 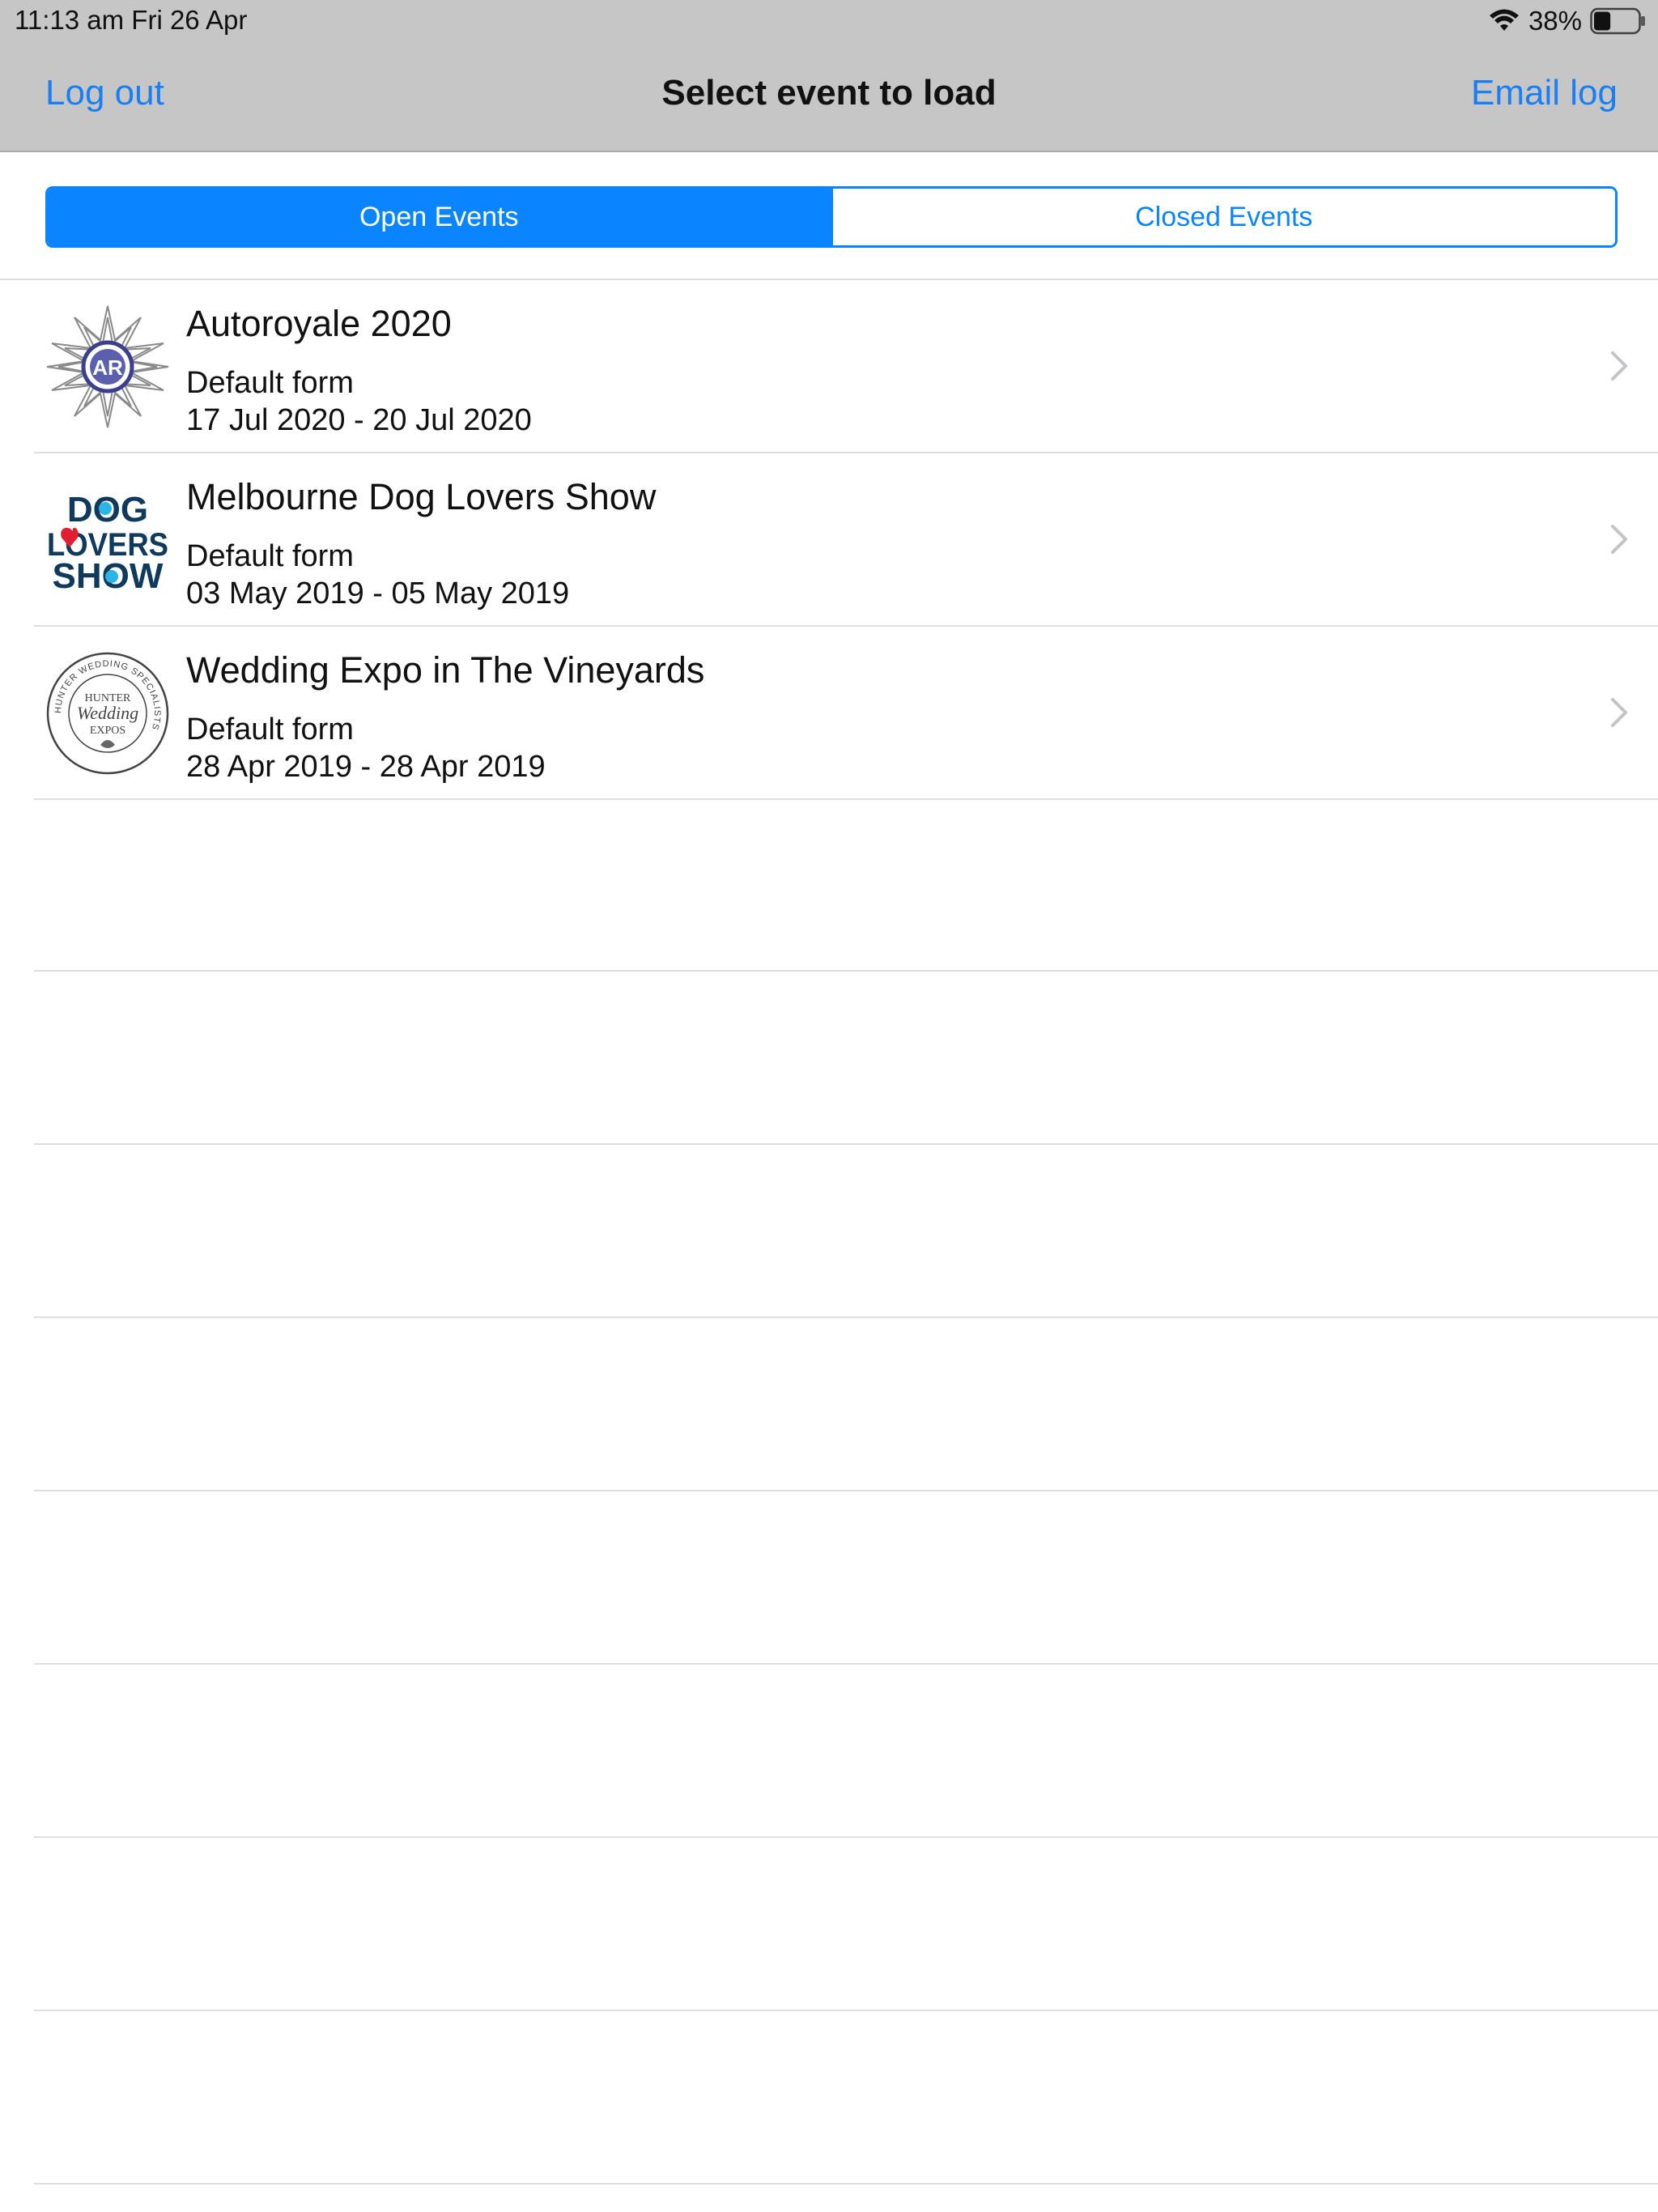 What do you see at coordinates (1222, 217) in the screenshot?
I see `tab-closed-events: Closed Events` at bounding box center [1222, 217].